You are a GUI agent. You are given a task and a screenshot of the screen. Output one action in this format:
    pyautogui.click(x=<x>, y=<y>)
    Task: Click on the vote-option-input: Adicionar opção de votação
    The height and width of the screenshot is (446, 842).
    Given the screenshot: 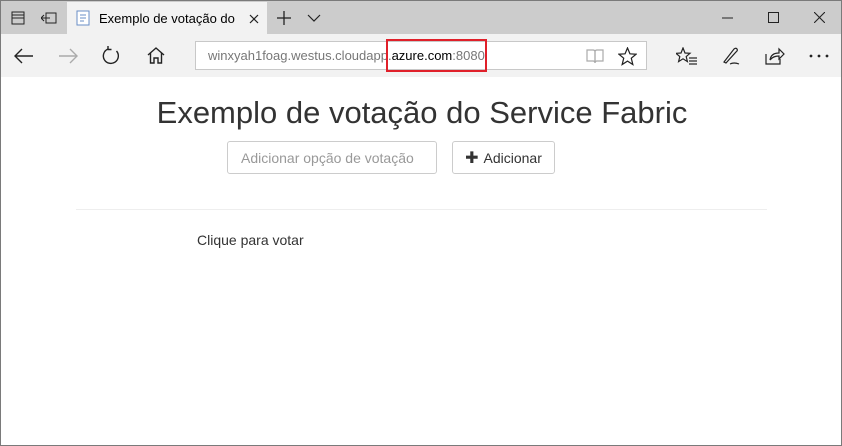 What is the action you would take?
    pyautogui.click(x=332, y=157)
    